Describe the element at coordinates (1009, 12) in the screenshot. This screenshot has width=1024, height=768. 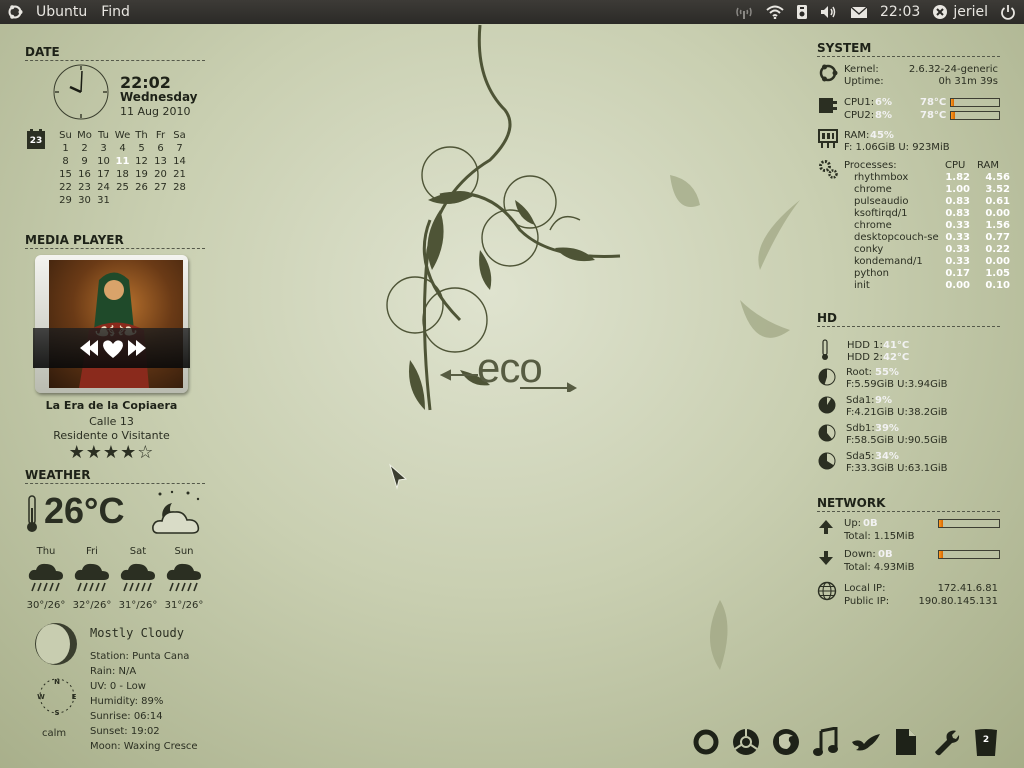
I see `power-icon` at that location.